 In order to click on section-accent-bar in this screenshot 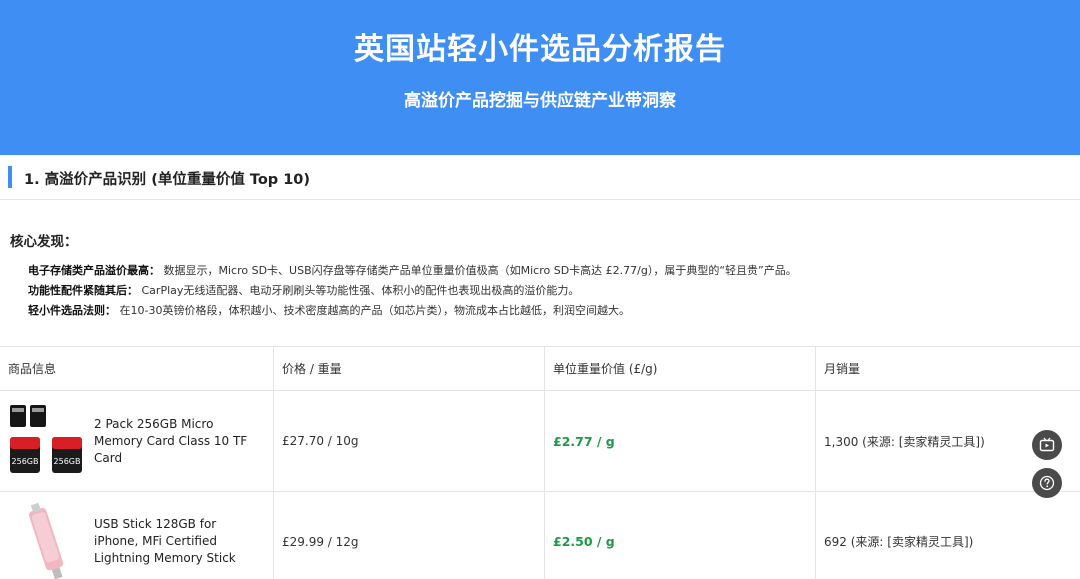, I will do `click(10, 177)`.